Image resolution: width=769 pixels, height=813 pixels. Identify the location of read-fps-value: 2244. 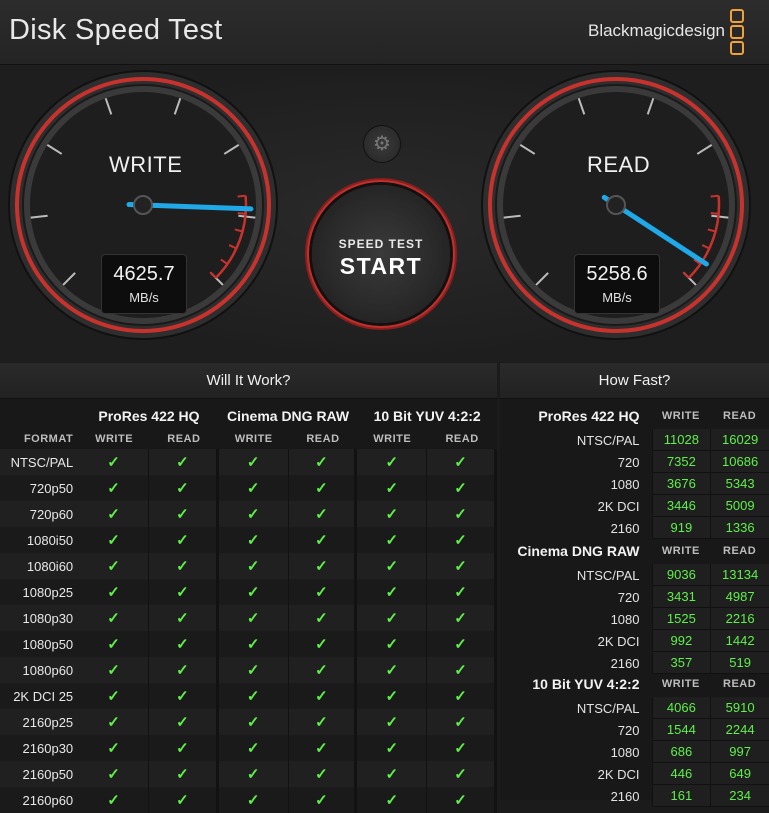
(739, 730).